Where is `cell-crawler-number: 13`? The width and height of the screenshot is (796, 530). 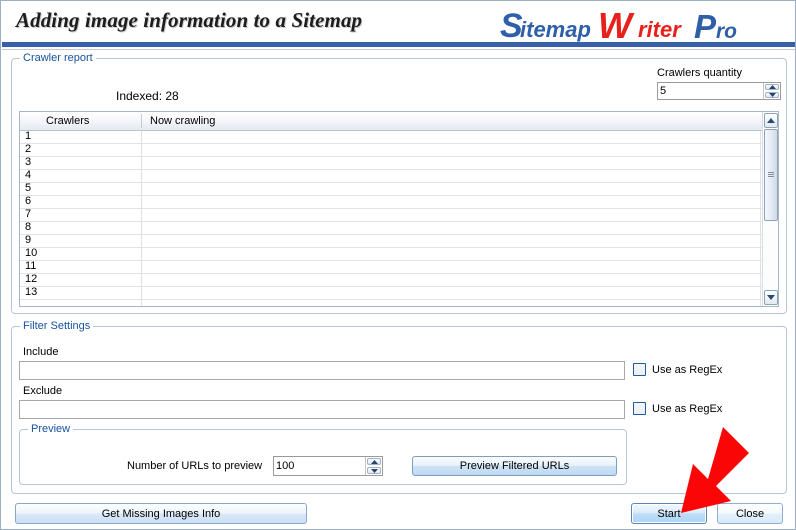
cell-crawler-number: 13 is located at coordinates (31, 292).